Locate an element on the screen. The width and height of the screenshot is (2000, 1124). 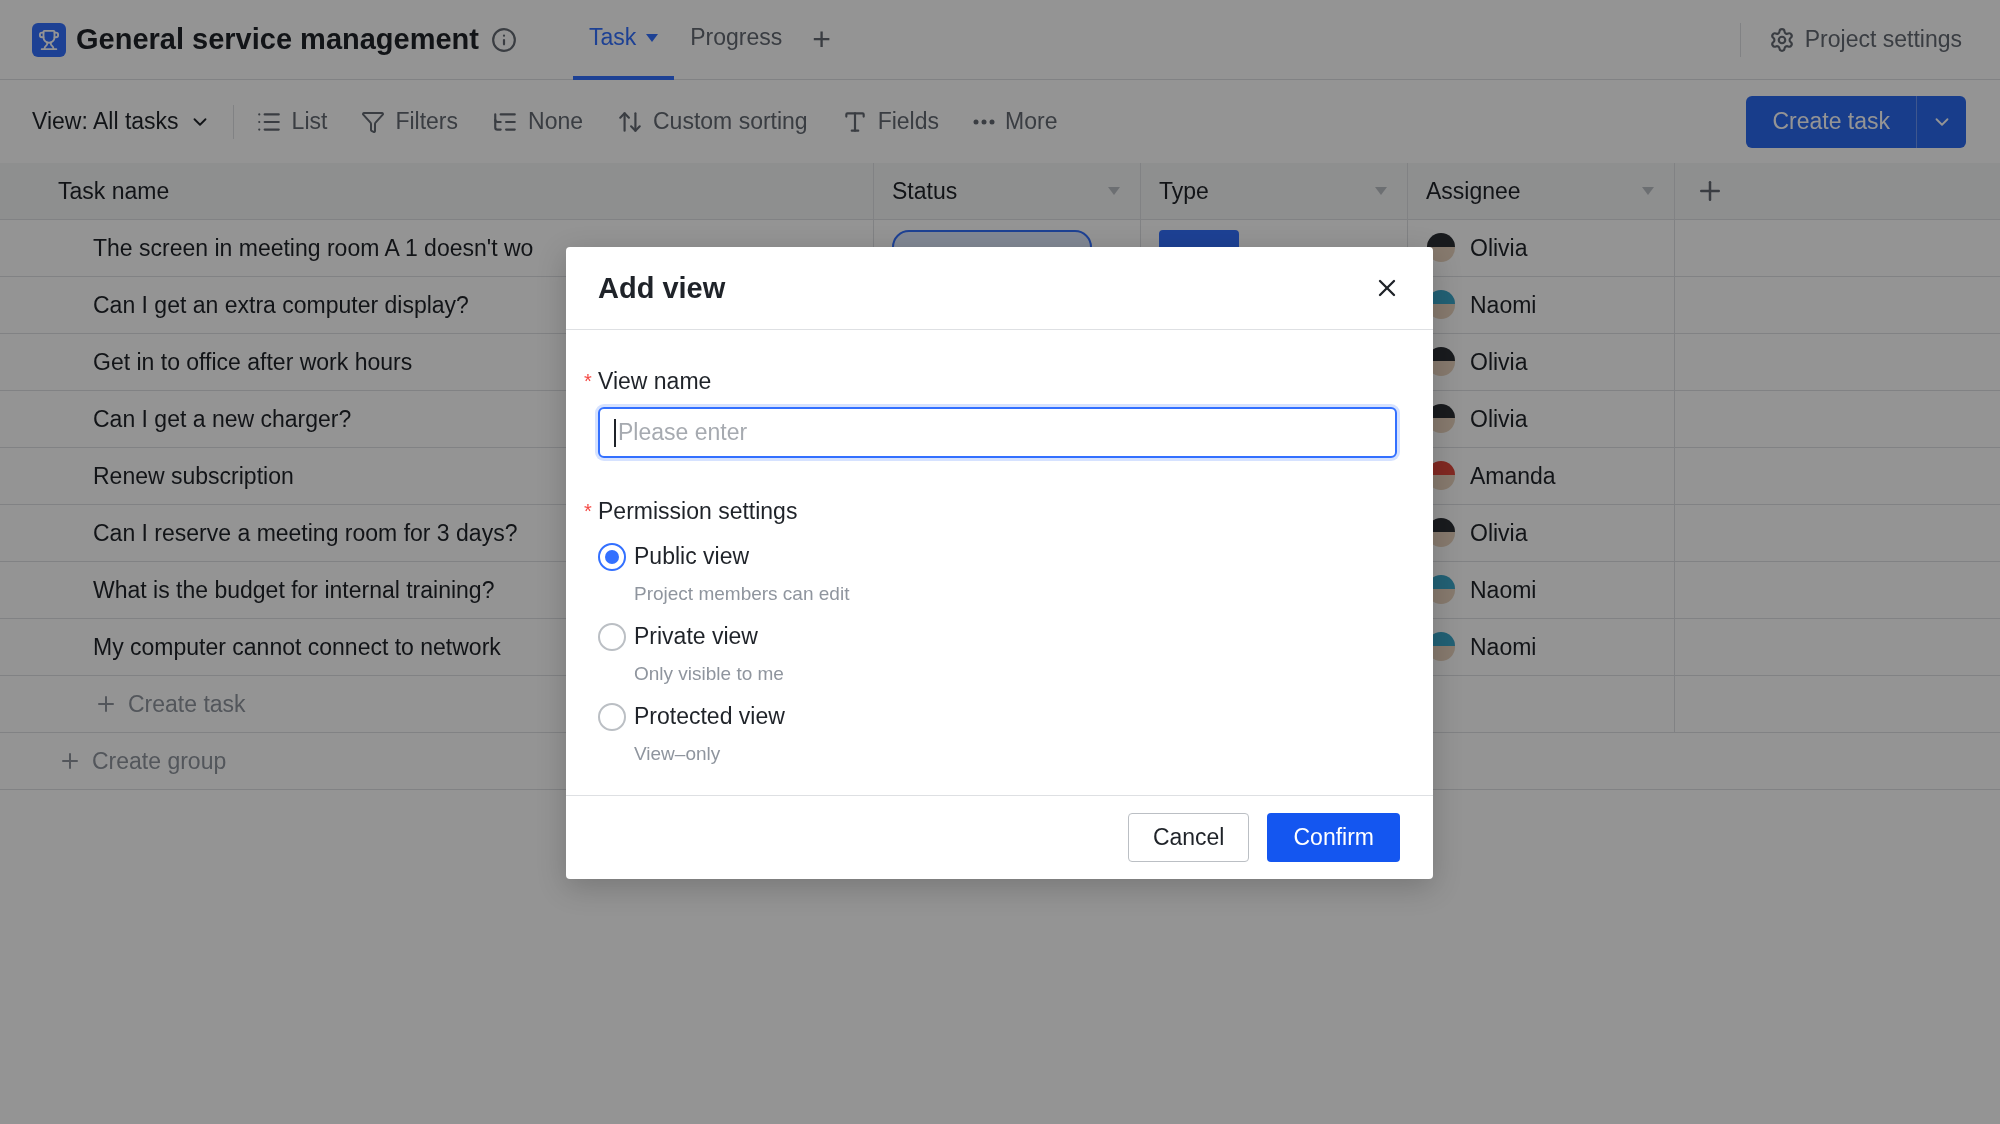
assignee-name: Amanda is located at coordinates (1513, 476).